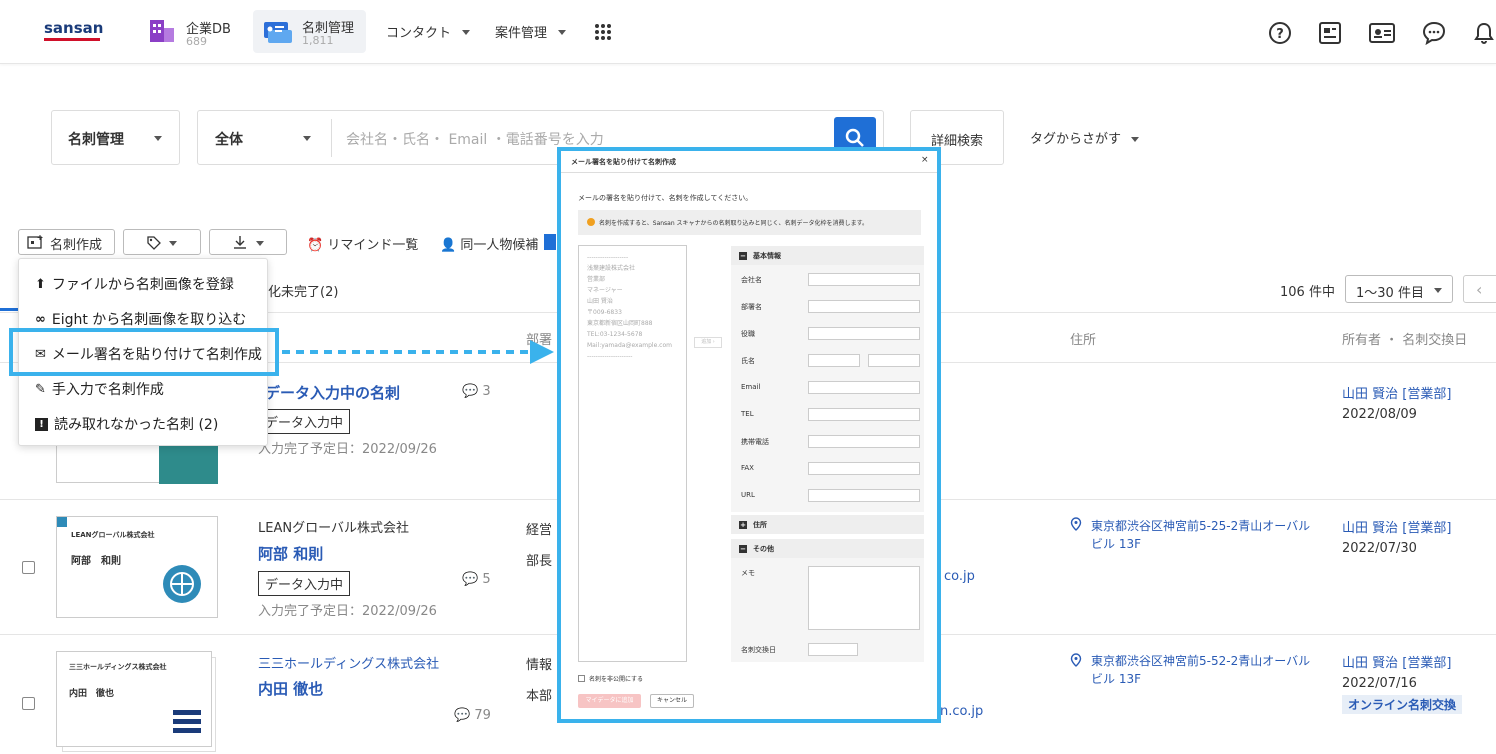 This screenshot has width=1496, height=754. Describe the element at coordinates (162, 242) in the screenshot. I see `tag-button` at that location.